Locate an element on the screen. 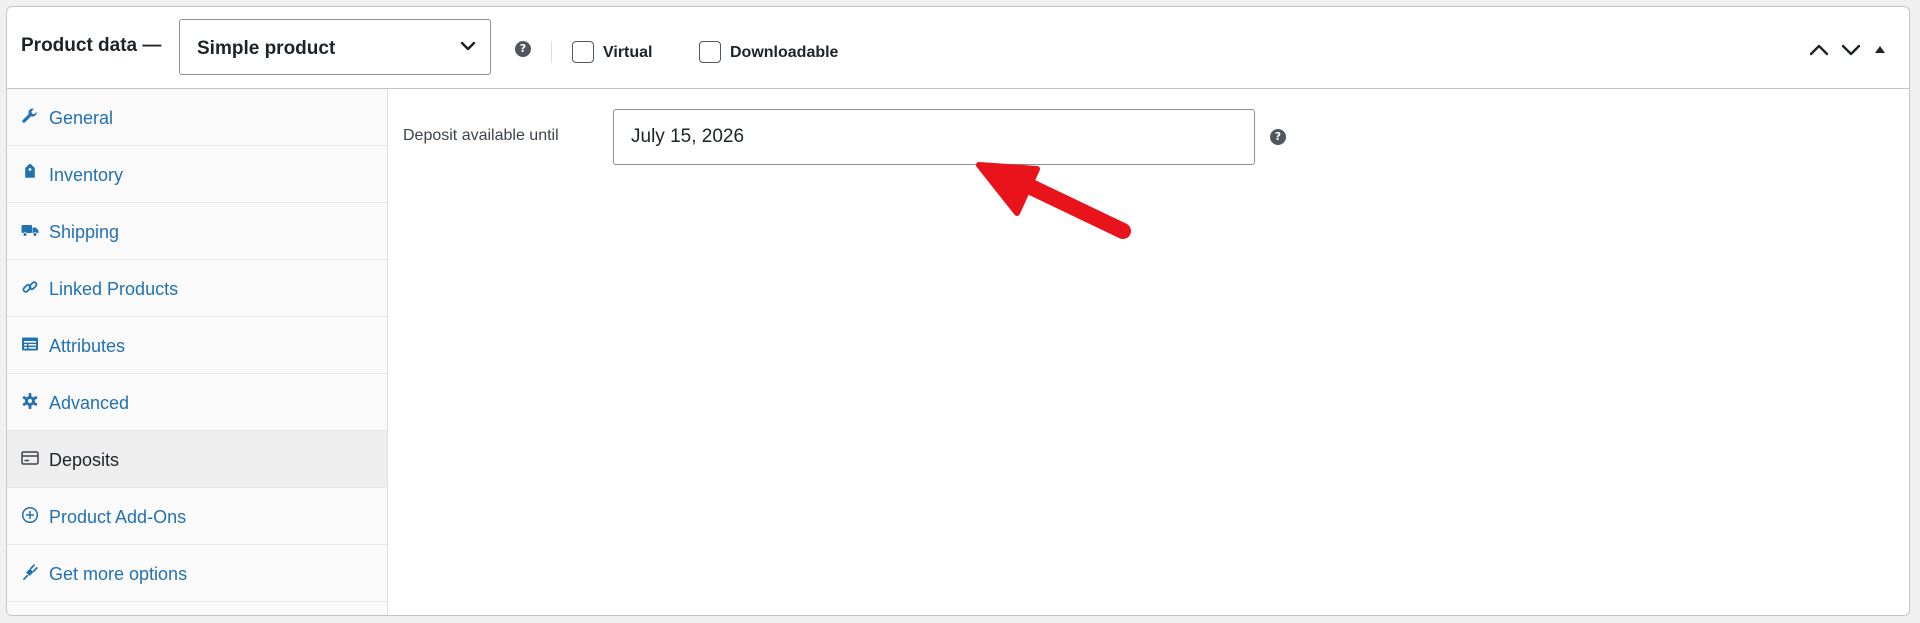 The width and height of the screenshot is (1920, 623). tab-attributes: Attributes is located at coordinates (197, 345).